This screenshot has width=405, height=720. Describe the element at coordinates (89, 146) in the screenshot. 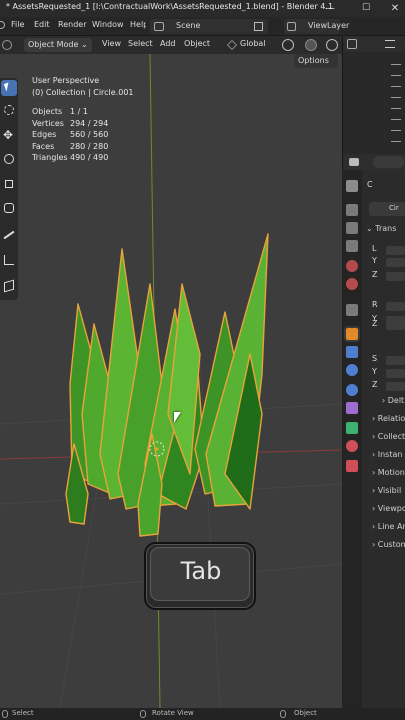

I see `stat-value: 280 / 280` at that location.